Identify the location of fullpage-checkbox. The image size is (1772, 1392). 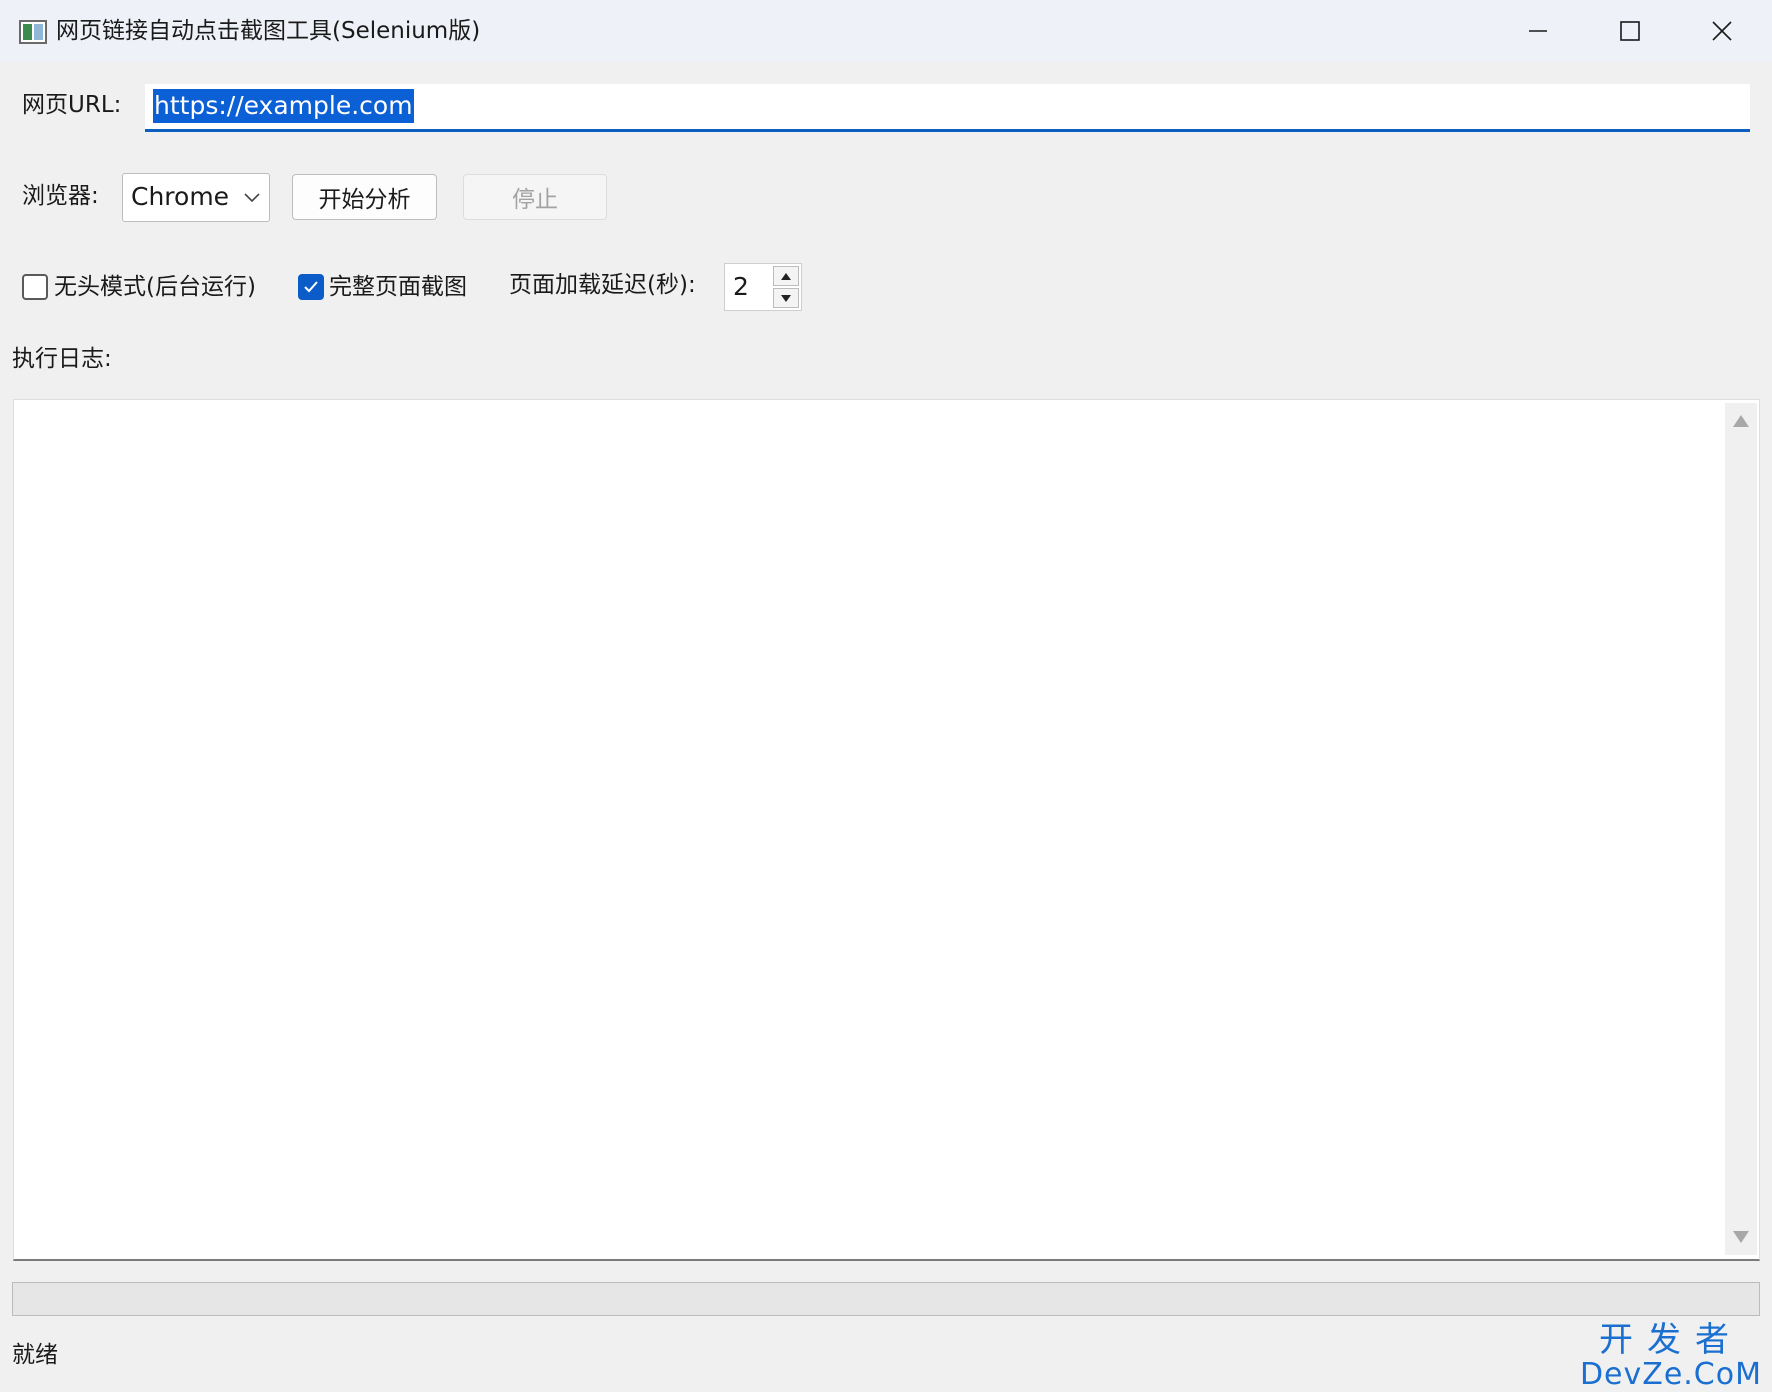
(311, 287).